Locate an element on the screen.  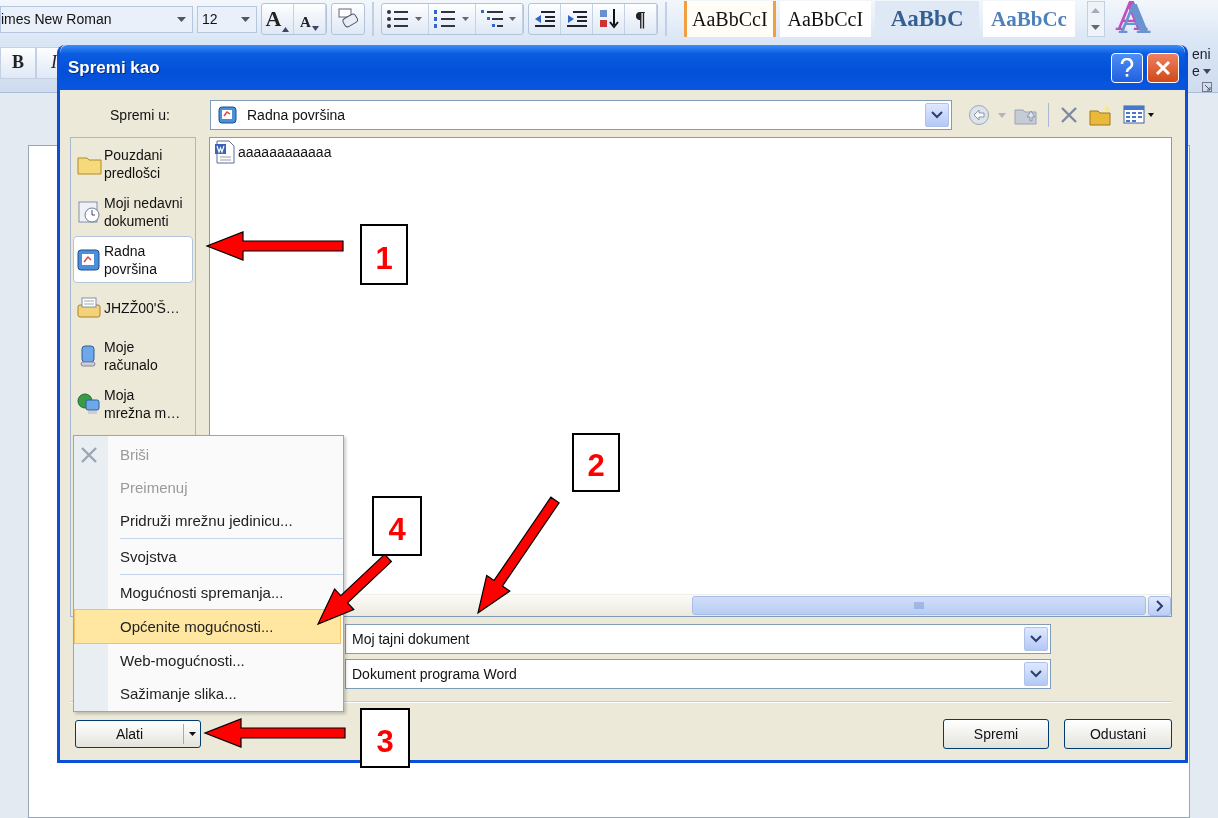
scroll-thumb is located at coordinates (919, 605).